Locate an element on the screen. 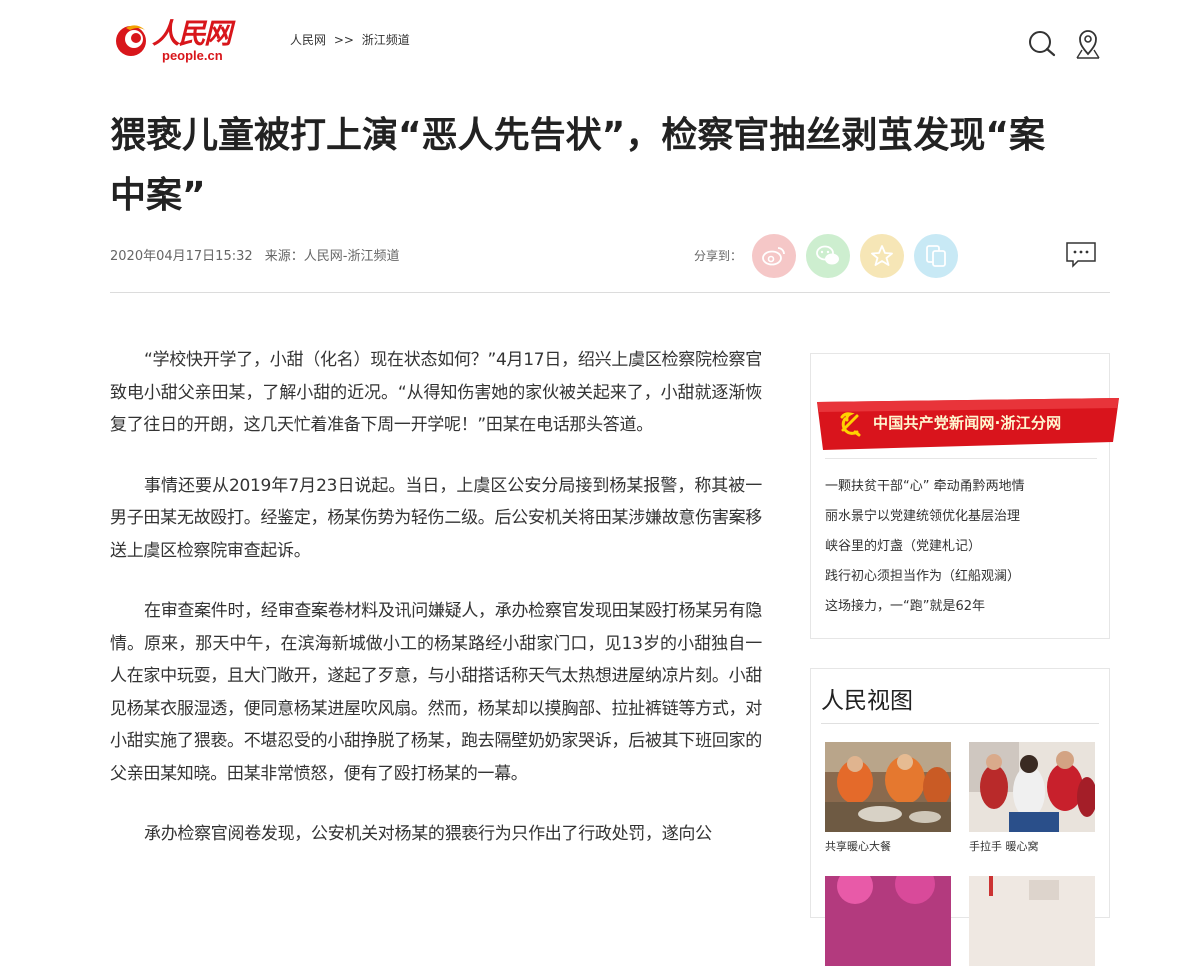 Image resolution: width=1204 pixels, height=966 pixels. party-news-banner: 中国共产党新闻网·浙江分网 is located at coordinates (968, 424).